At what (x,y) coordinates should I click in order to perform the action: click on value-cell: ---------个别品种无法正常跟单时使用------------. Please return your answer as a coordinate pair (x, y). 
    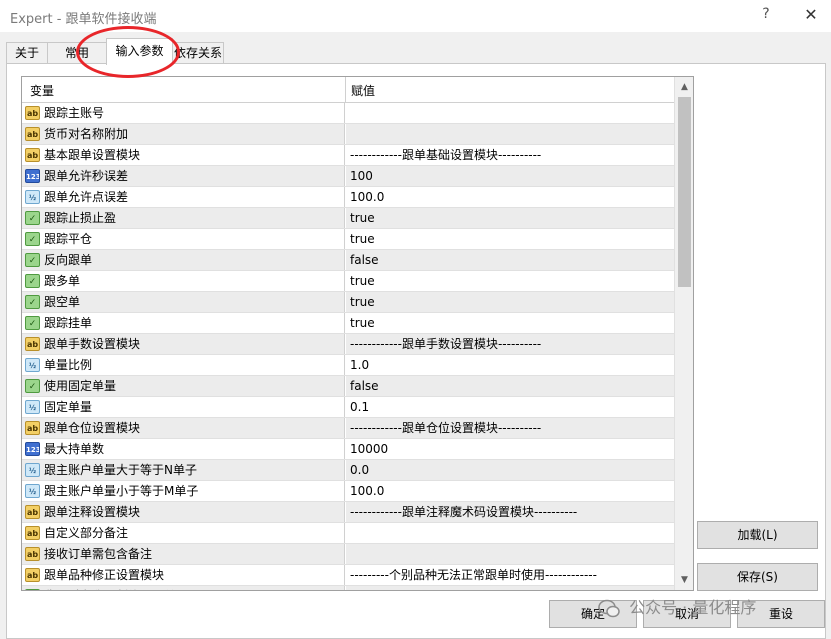
    Looking at the image, I should click on (510, 575).